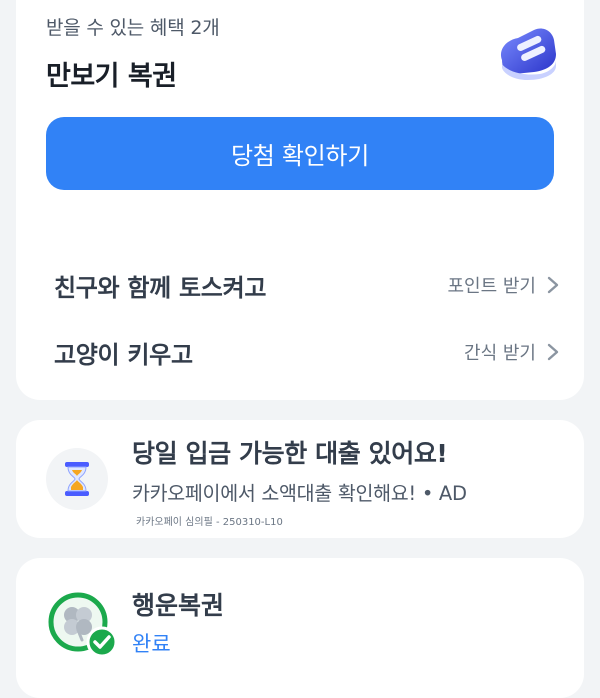 Image resolution: width=600 pixels, height=698 pixels. Describe the element at coordinates (160, 287) in the screenshot. I see `row-label: 친구와 함께 토스켜고` at that location.